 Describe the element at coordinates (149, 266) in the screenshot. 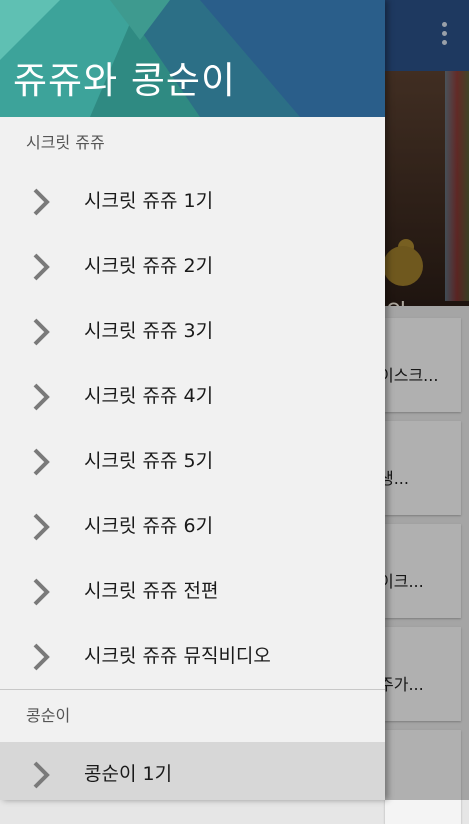

I see `menu-item-label: 시크릿 쥬쥬 2기` at that location.